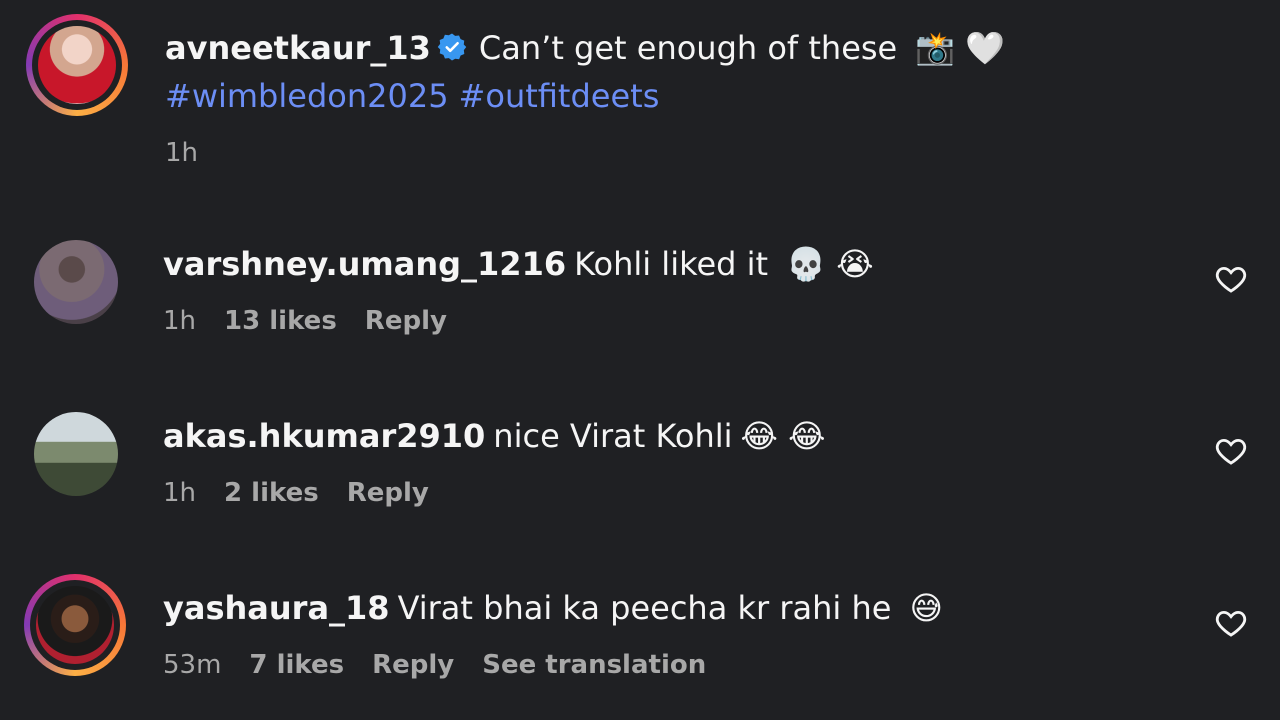  Describe the element at coordinates (296, 665) in the screenshot. I see `comment-likes-count: 7 likes` at that location.